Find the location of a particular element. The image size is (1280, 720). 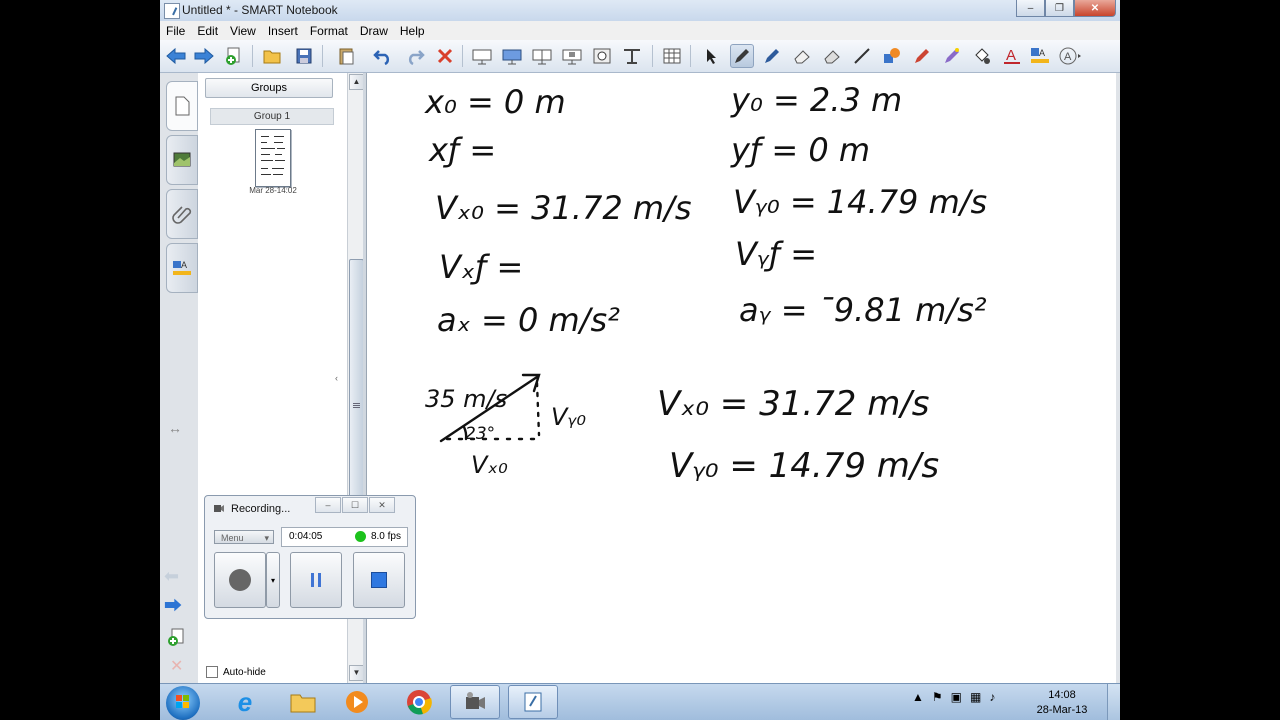

scroll-up-button: ▲ is located at coordinates (356, 82).